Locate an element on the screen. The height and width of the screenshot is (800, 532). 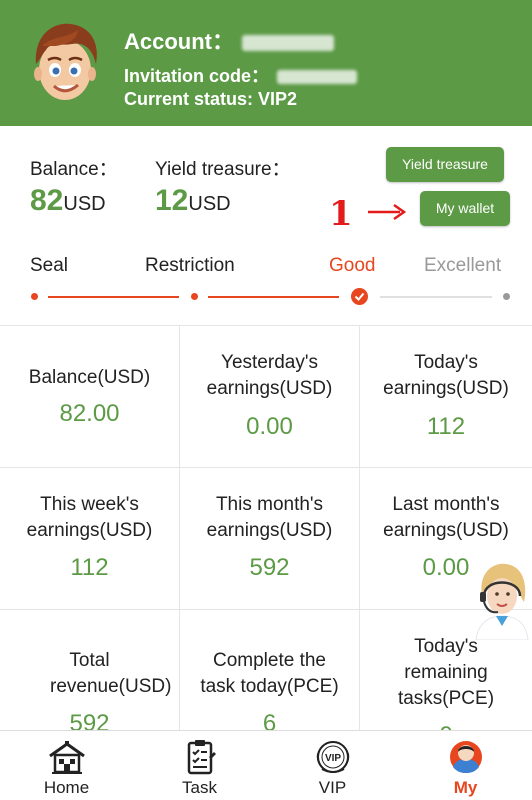
clipboard-icon is located at coordinates (201, 757).